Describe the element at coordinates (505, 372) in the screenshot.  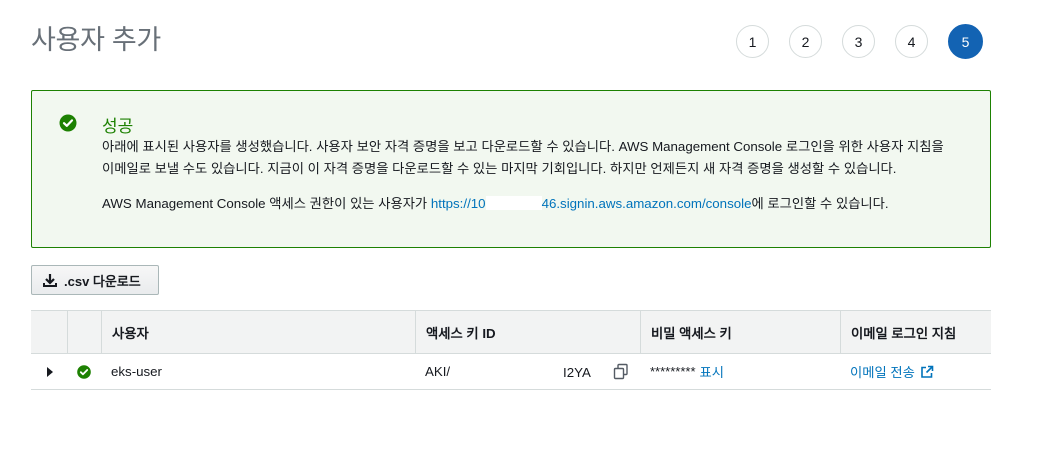
I see `redacted-access-key` at that location.